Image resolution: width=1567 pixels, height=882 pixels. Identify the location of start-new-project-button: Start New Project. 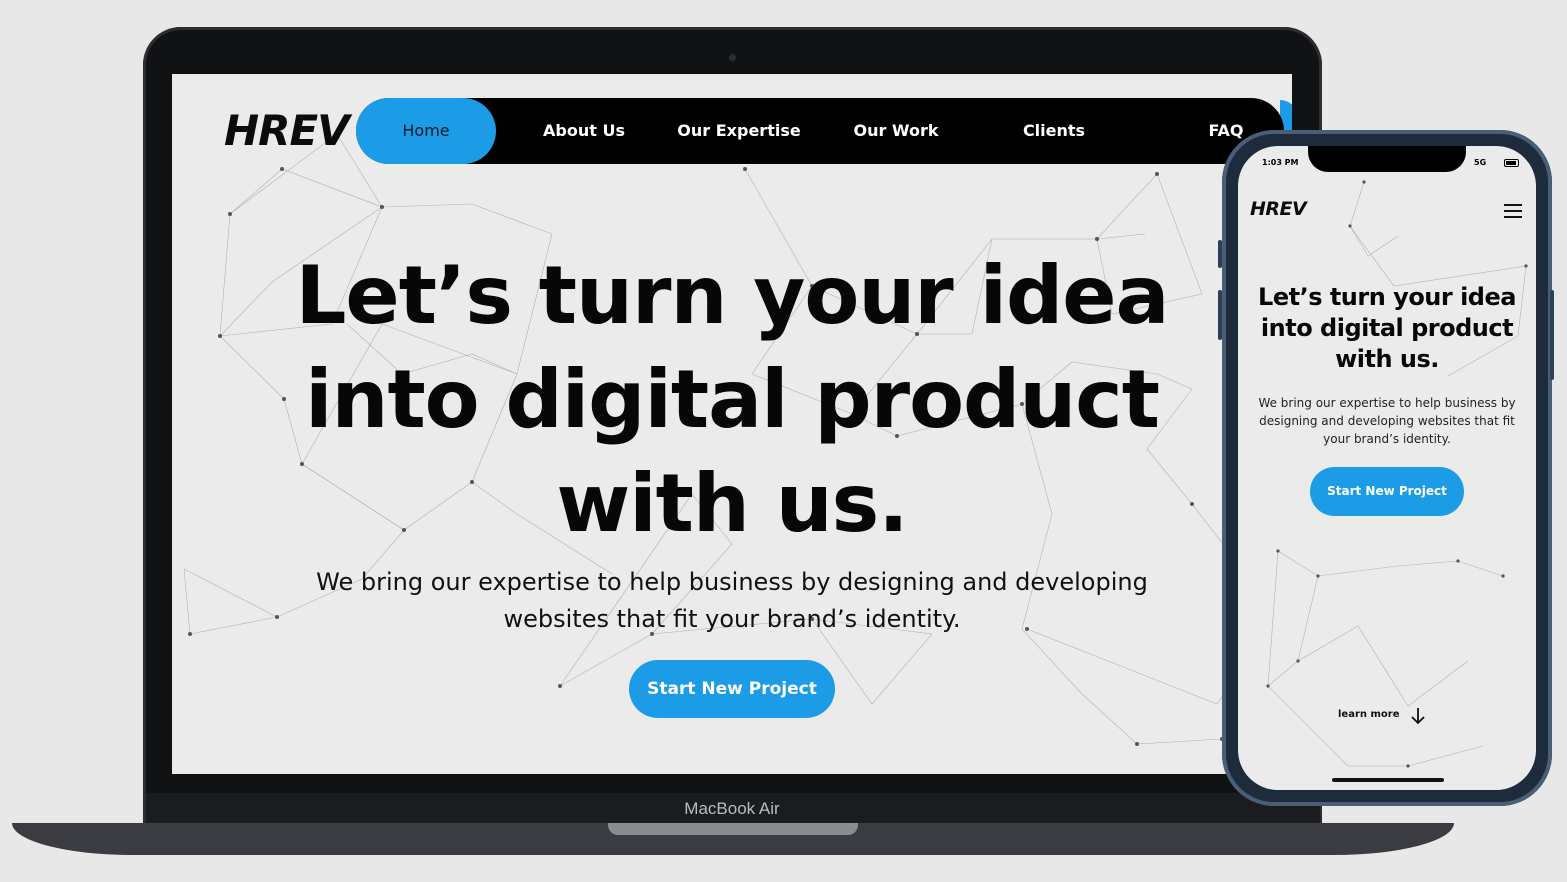
(732, 689).